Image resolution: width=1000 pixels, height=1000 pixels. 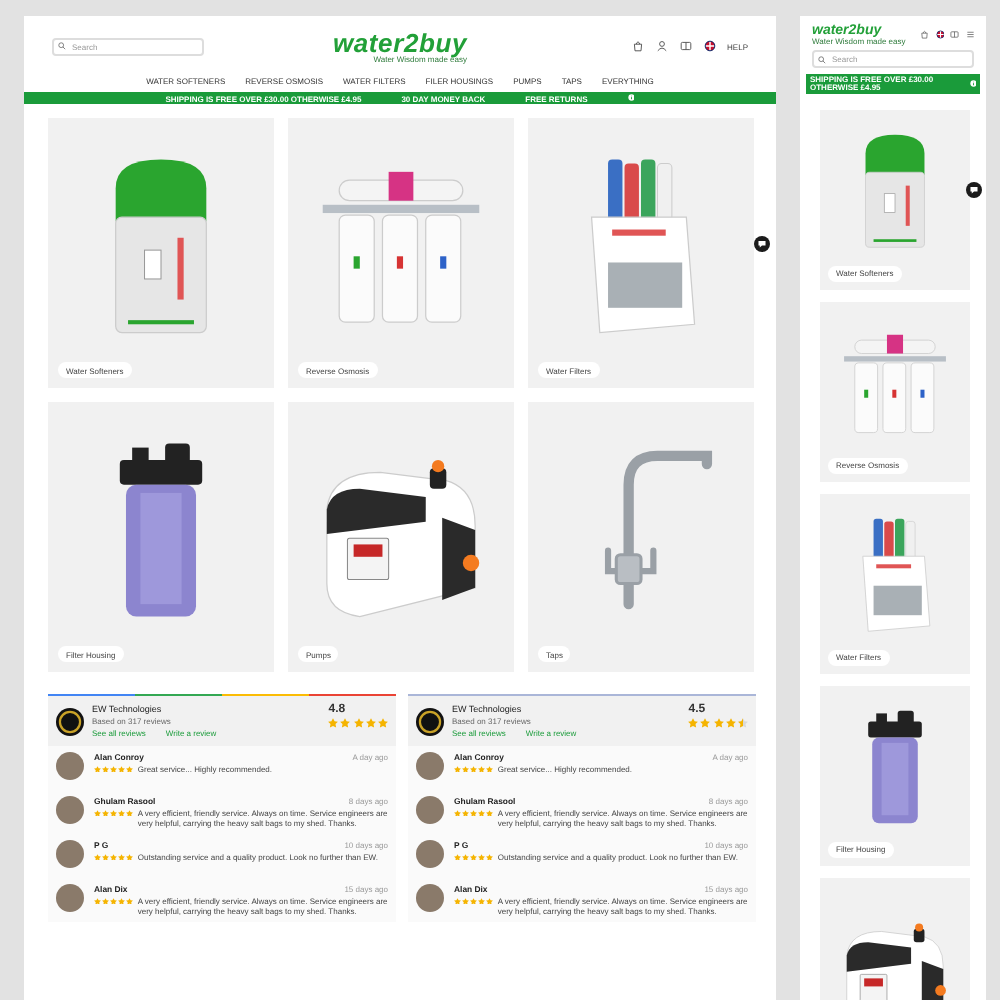 What do you see at coordinates (895, 766) in the screenshot?
I see `filter-housing-drawing` at bounding box center [895, 766].